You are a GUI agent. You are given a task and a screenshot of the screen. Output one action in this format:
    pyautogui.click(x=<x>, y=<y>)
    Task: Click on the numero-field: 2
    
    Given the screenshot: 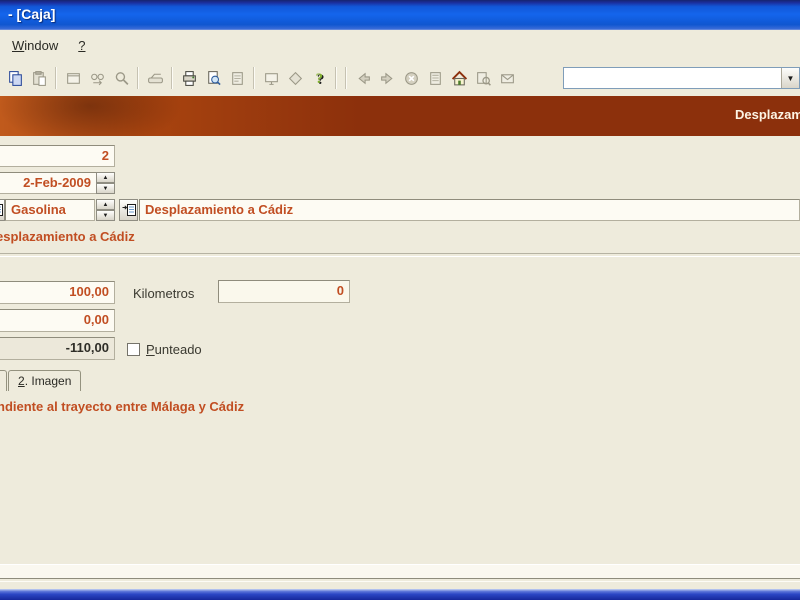 What is the action you would take?
    pyautogui.click(x=57, y=156)
    